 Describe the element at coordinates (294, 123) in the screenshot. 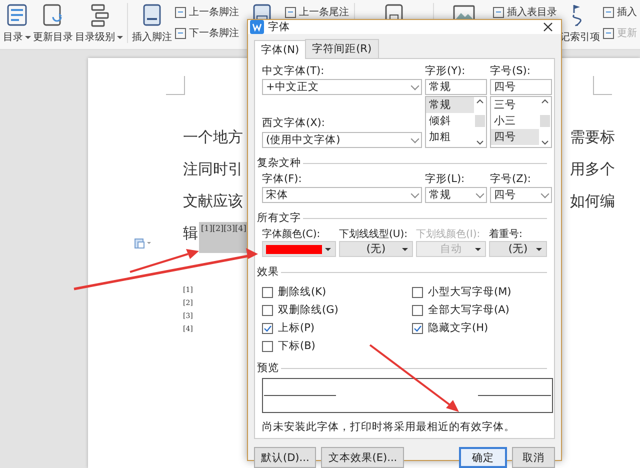

I see `field-label: 西文字体(X):` at that location.